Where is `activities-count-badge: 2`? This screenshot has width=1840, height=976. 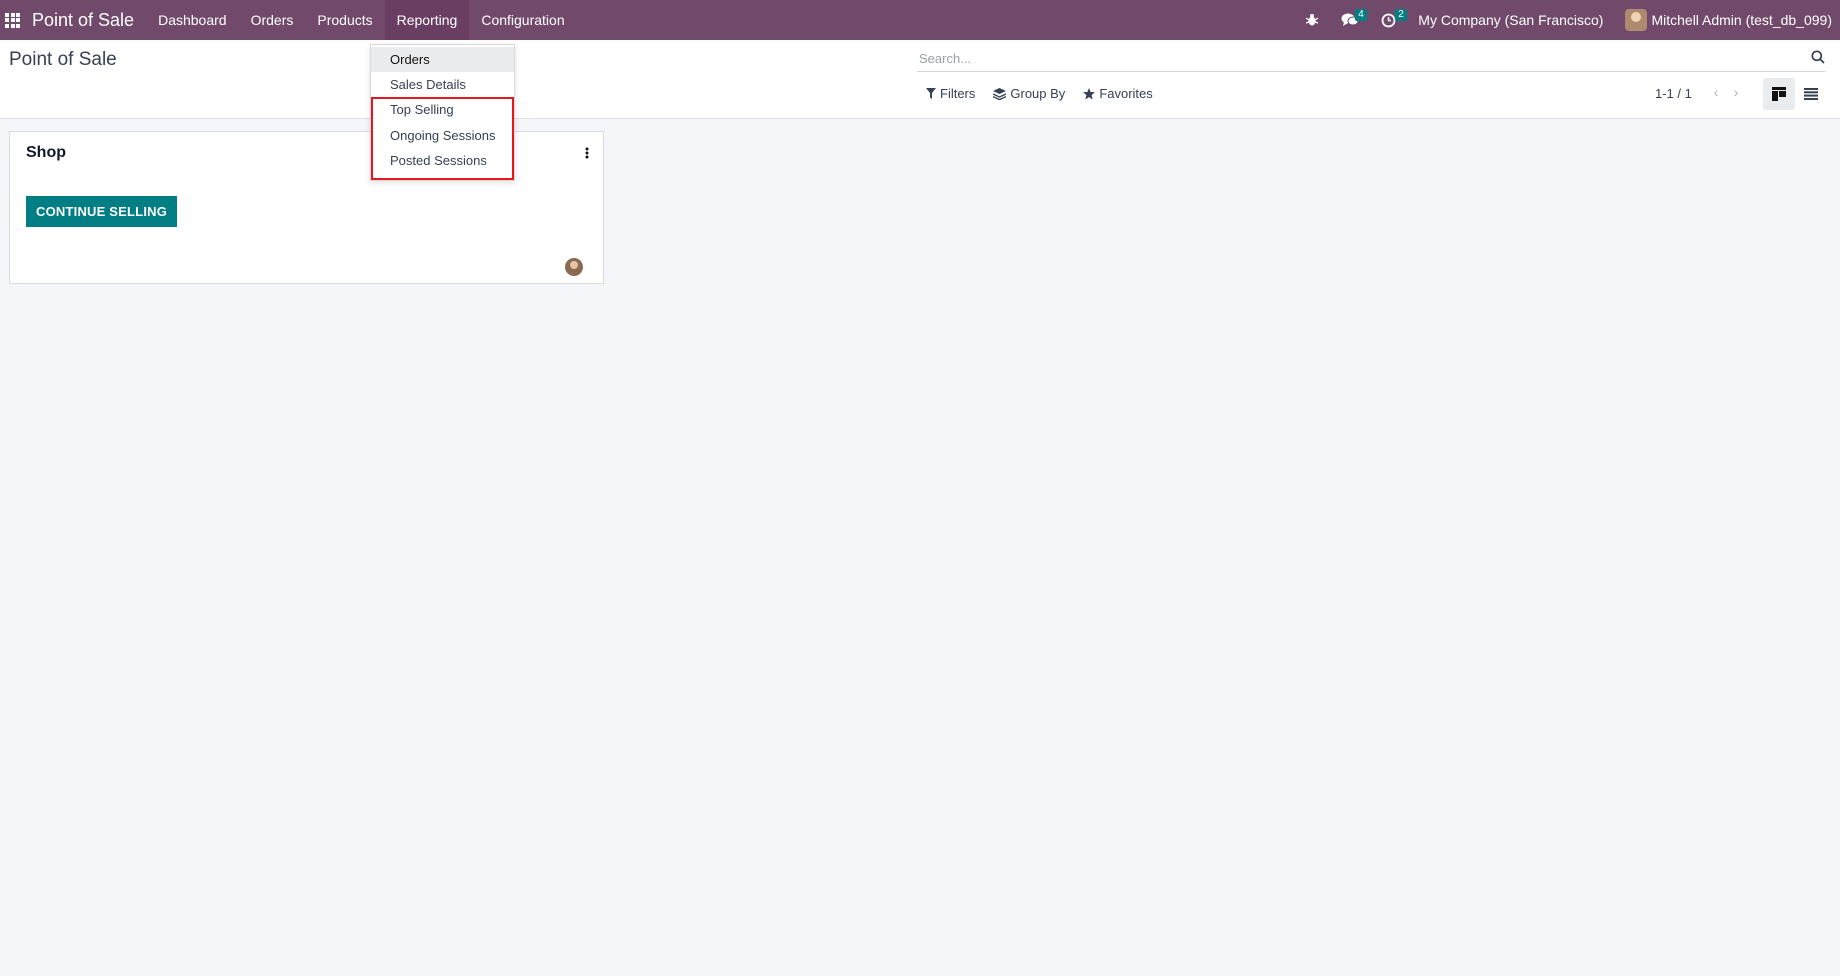 activities-count-badge: 2 is located at coordinates (1401, 15).